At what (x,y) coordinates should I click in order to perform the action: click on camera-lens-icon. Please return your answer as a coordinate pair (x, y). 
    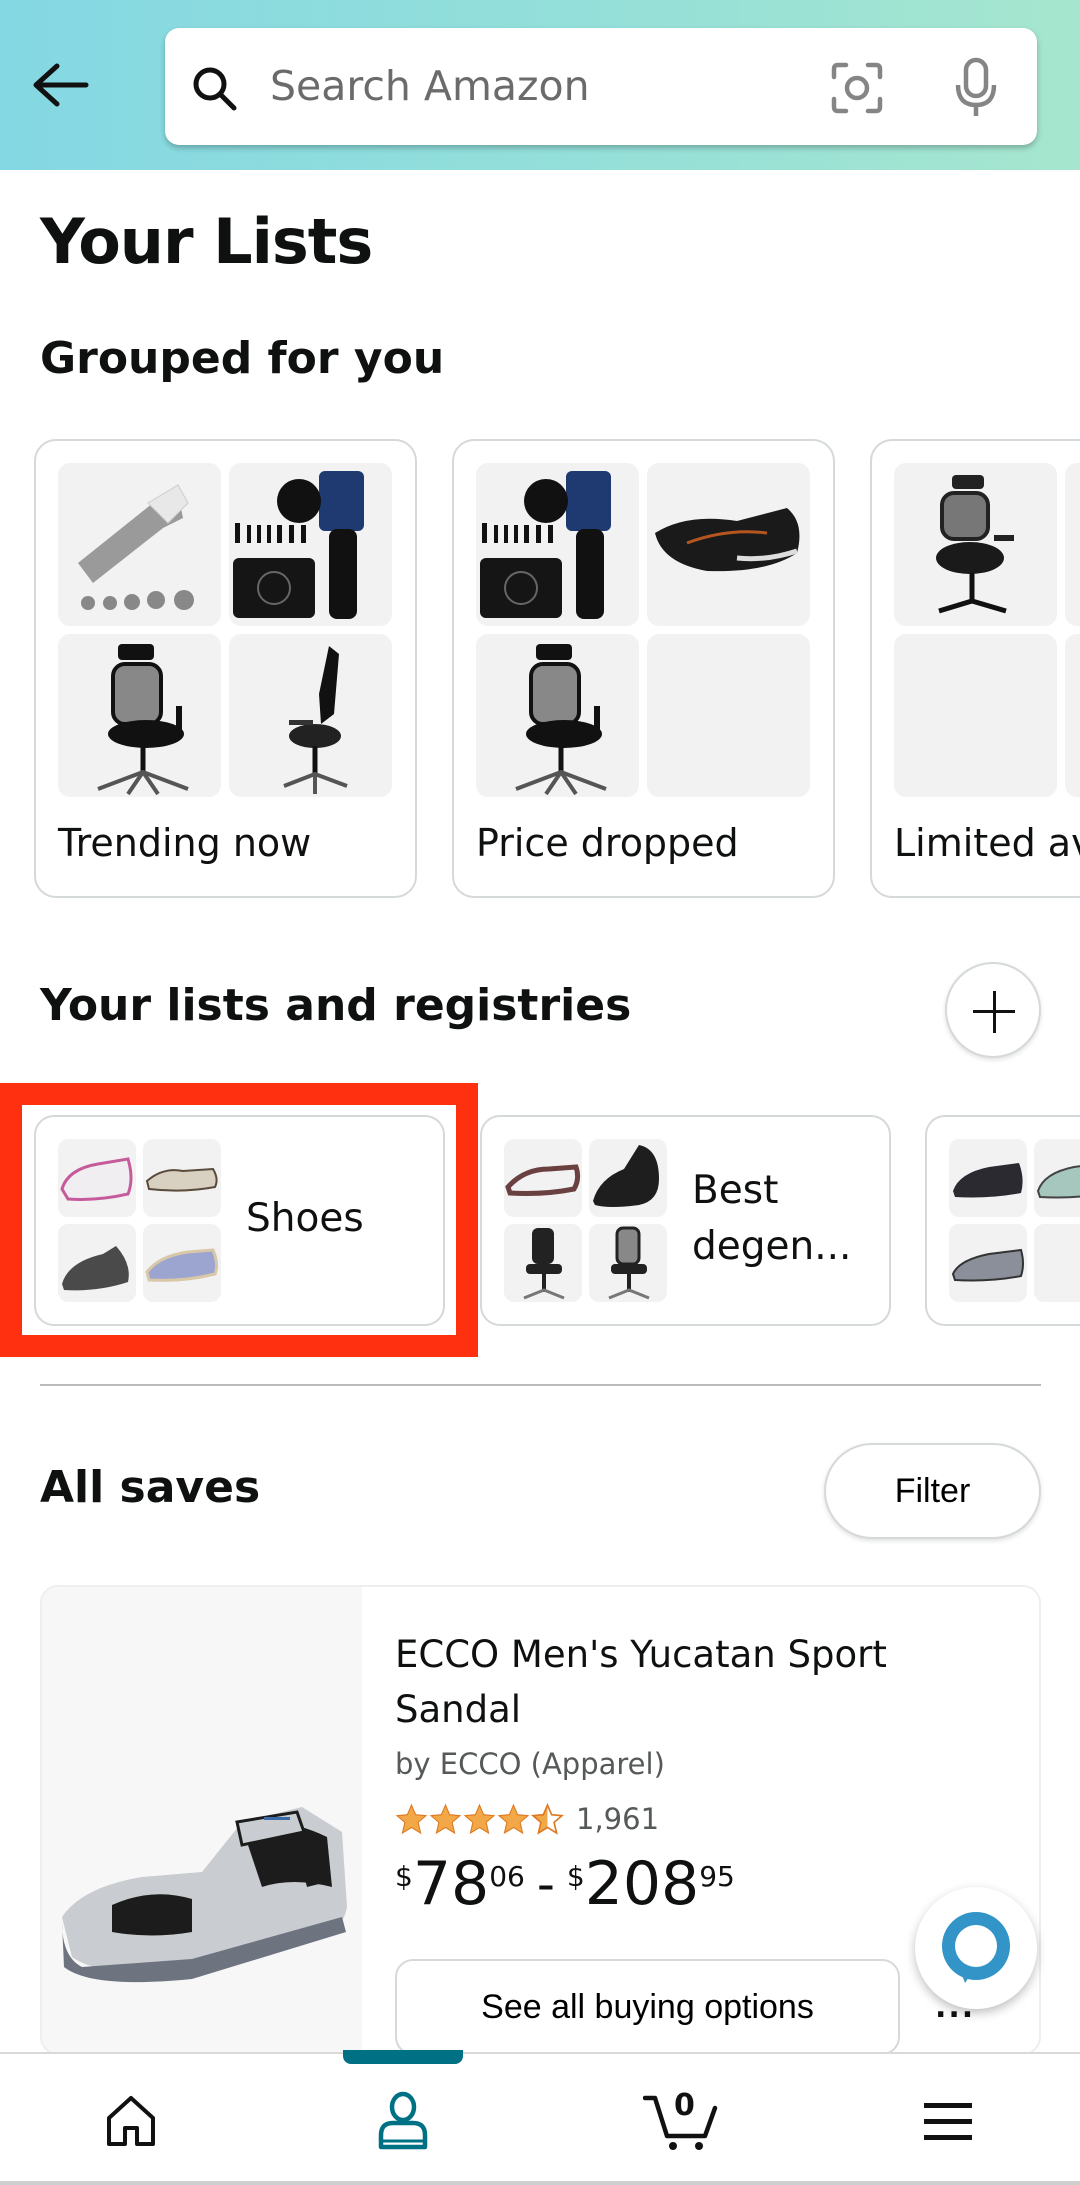
    Looking at the image, I should click on (857, 88).